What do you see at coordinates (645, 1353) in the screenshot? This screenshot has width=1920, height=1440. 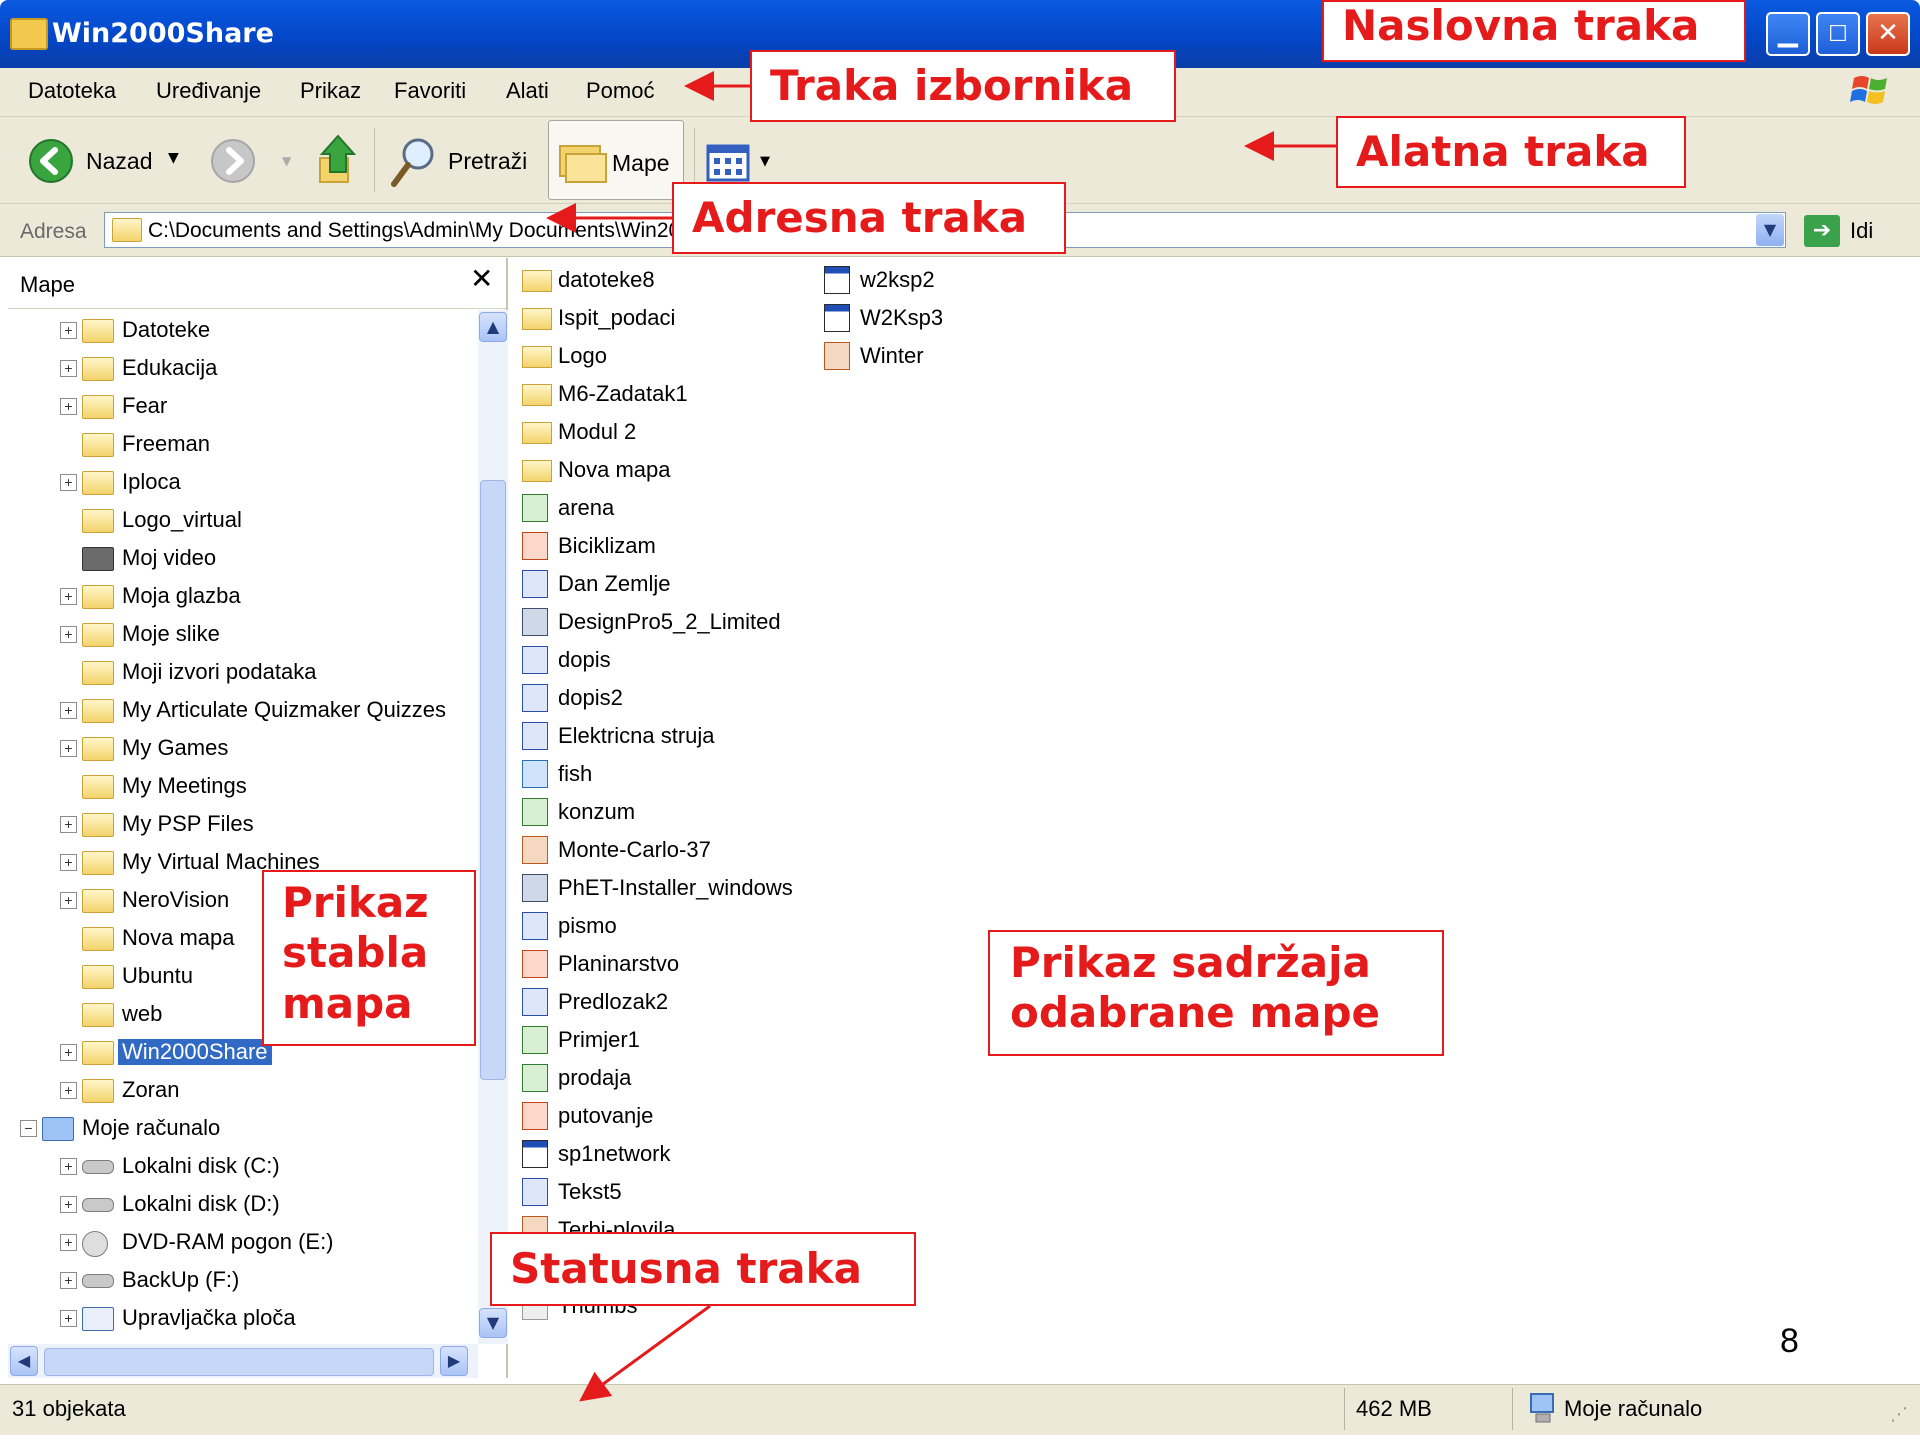 I see `status-bar-arrow` at bounding box center [645, 1353].